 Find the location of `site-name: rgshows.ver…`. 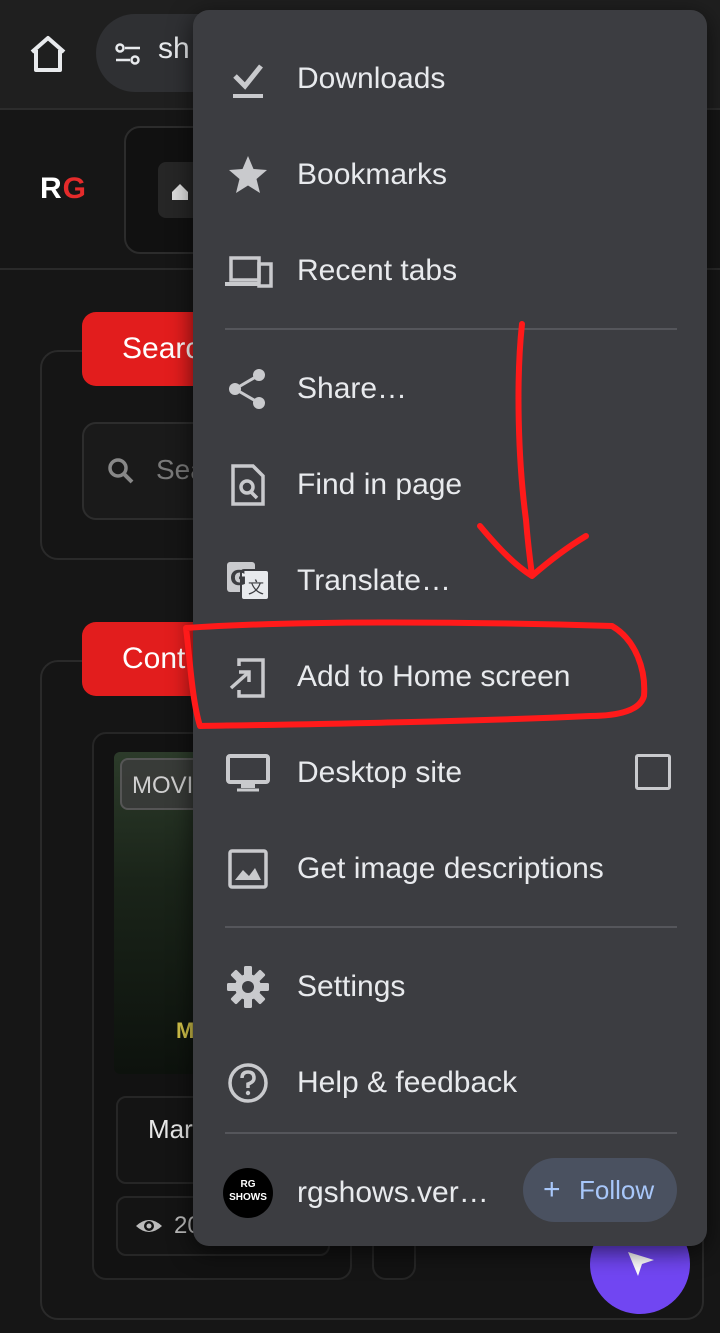

site-name: rgshows.ver… is located at coordinates (393, 1193).